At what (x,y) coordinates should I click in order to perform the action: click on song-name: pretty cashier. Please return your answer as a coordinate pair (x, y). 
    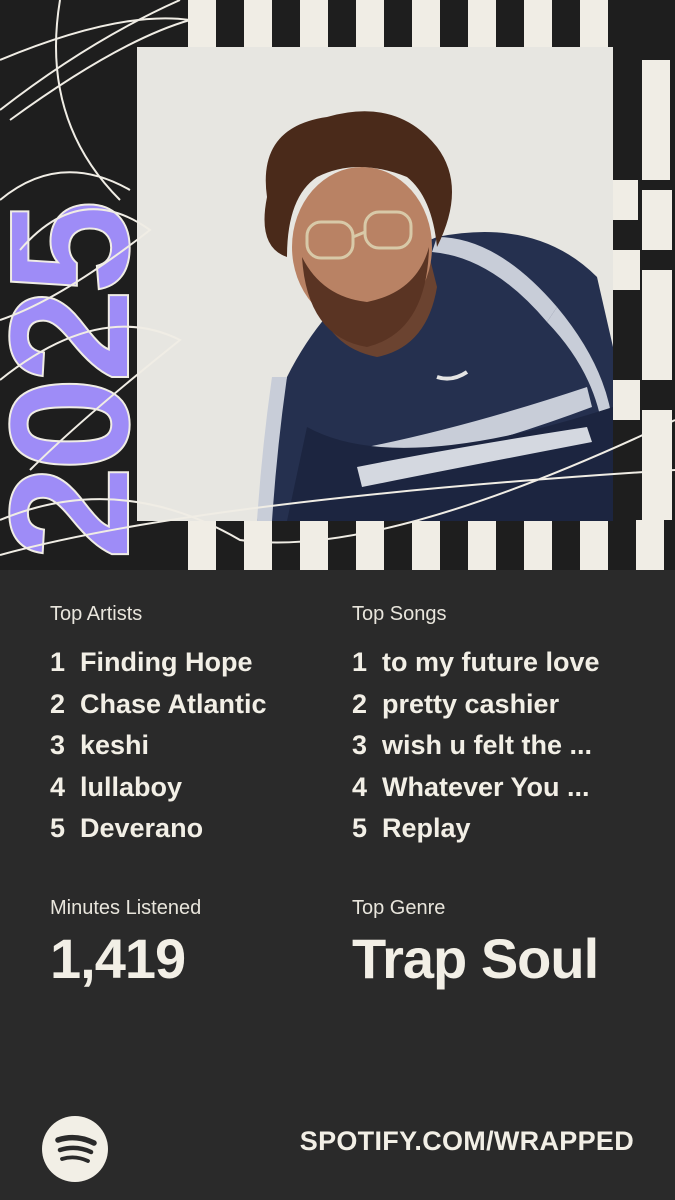
    Looking at the image, I should click on (471, 703).